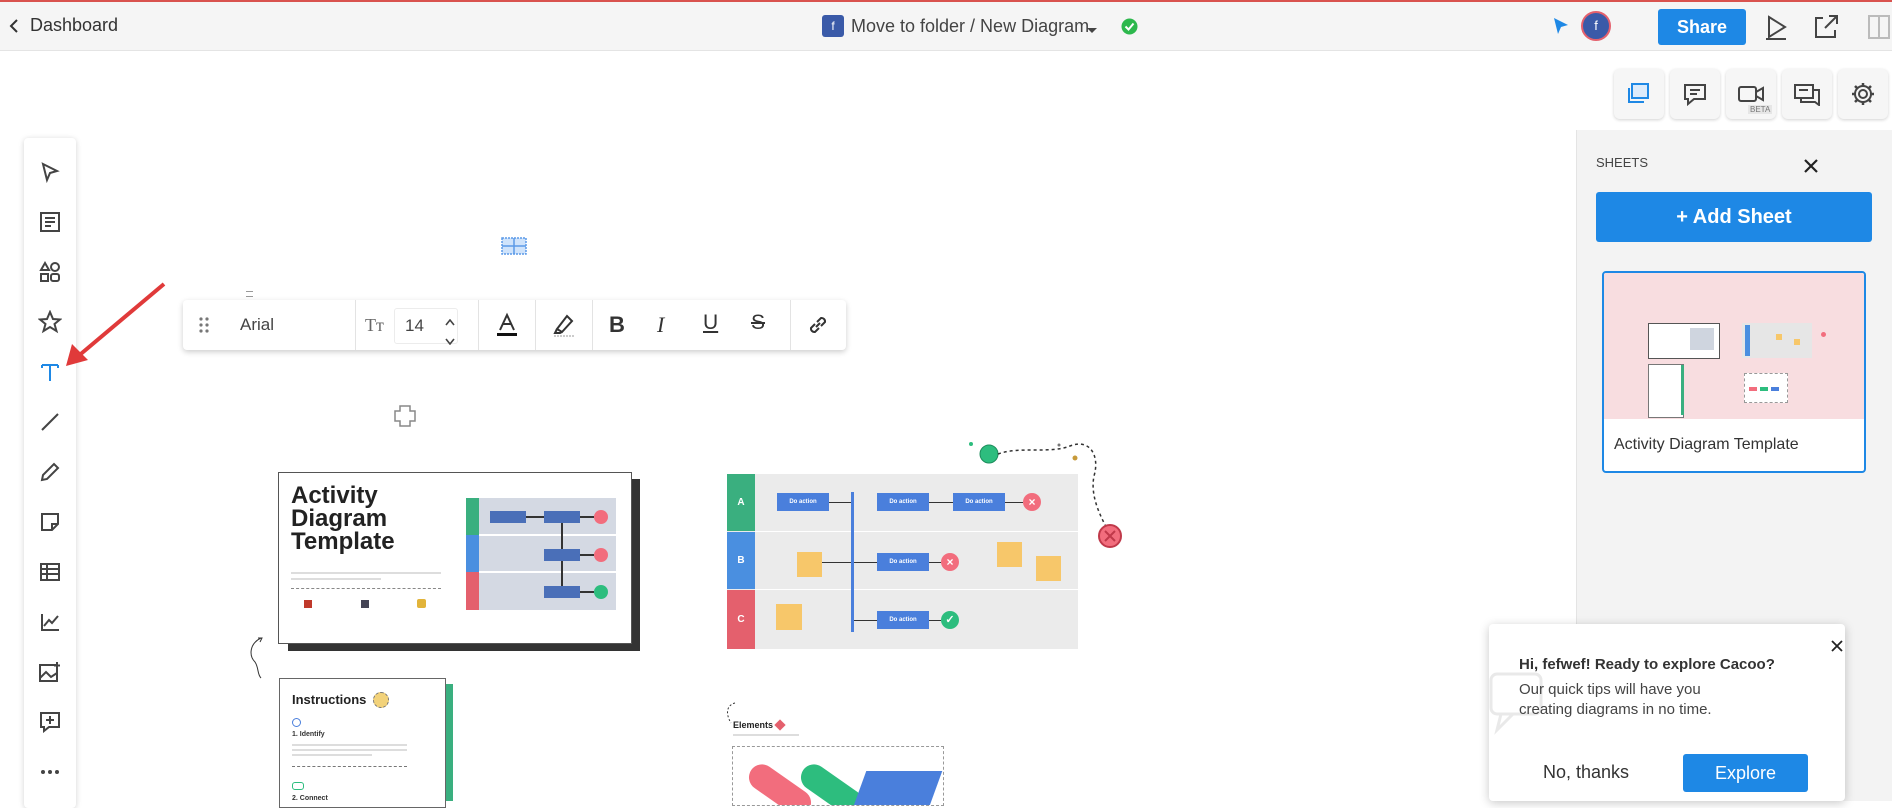  Describe the element at coordinates (1760, 109) in the screenshot. I see `beta-label: BETA` at that location.